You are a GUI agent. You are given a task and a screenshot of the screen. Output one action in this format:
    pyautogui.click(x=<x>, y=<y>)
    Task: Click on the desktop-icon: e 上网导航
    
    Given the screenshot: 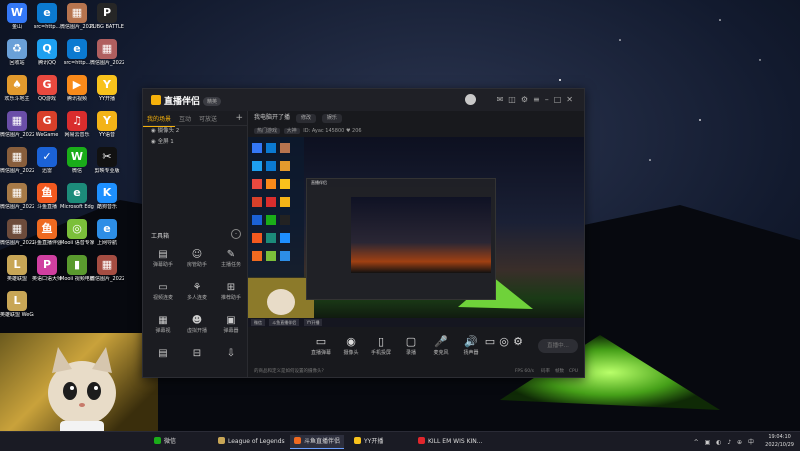 What is the action you would take?
    pyautogui.click(x=107, y=238)
    